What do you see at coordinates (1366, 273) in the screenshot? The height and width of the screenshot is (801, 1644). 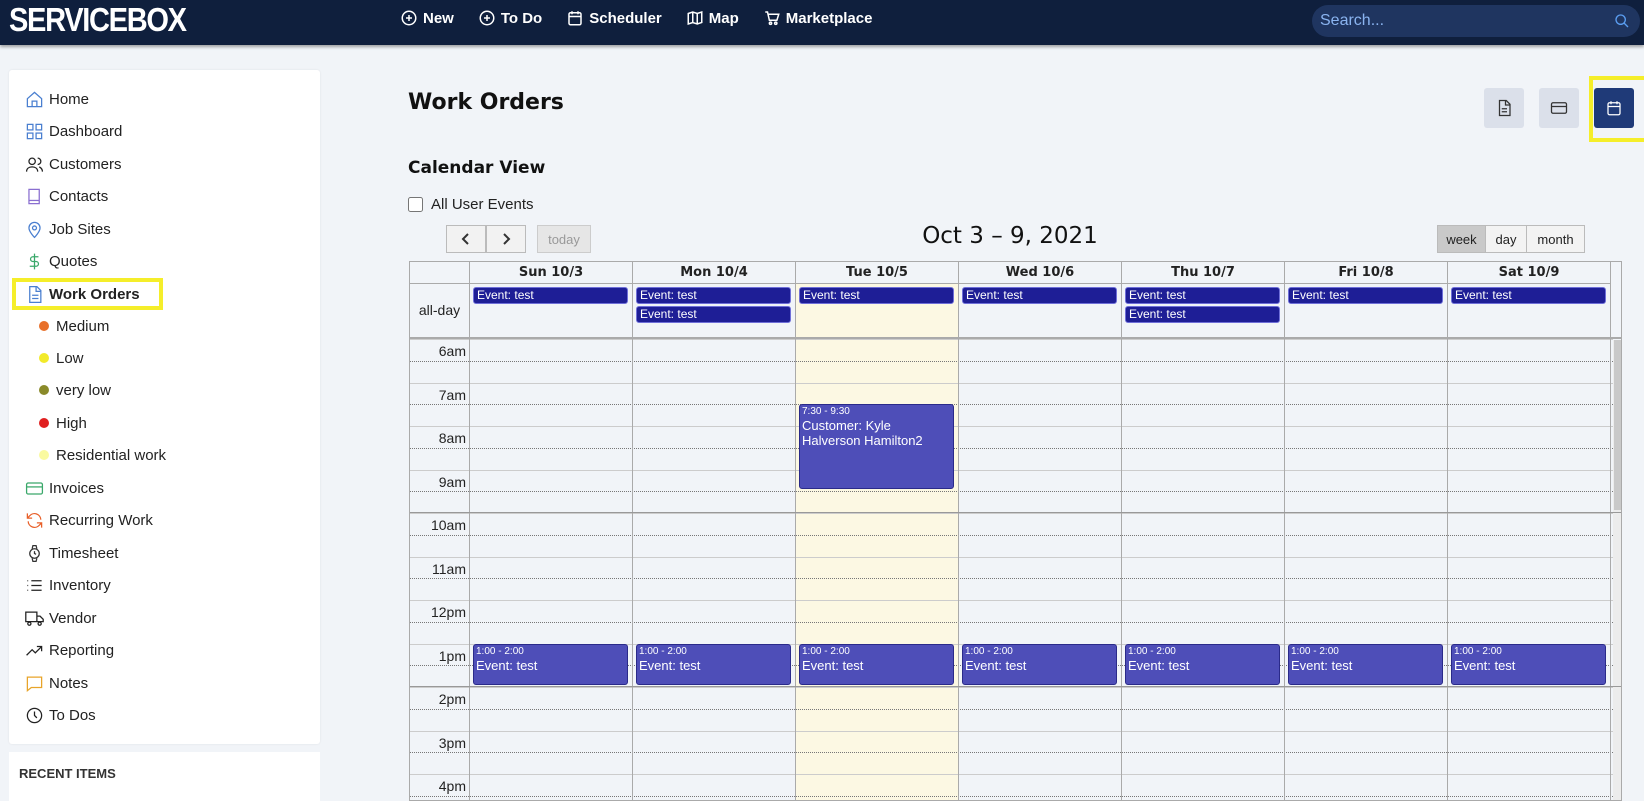 I see `day-header: Fri 10/8` at bounding box center [1366, 273].